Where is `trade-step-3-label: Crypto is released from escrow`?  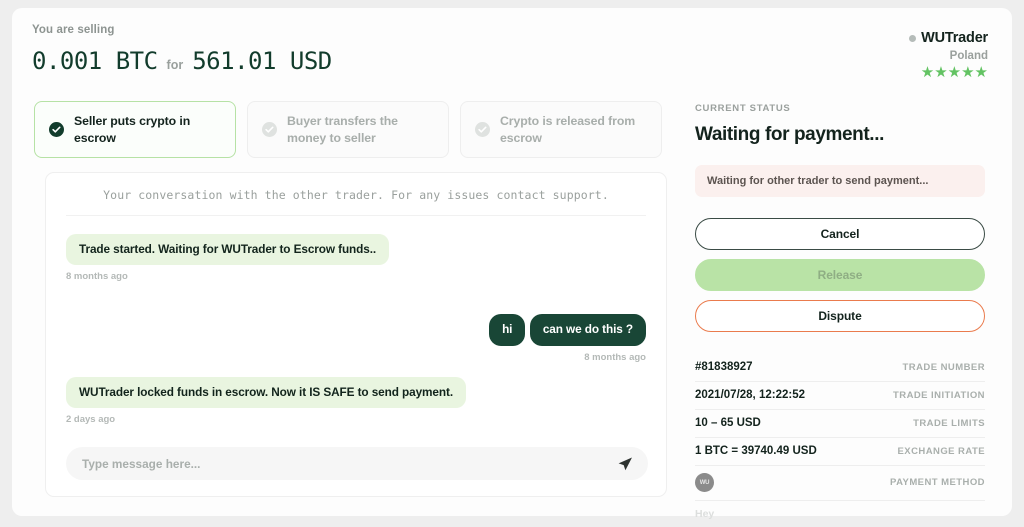 trade-step-3-label: Crypto is released from escrow is located at coordinates (568, 129).